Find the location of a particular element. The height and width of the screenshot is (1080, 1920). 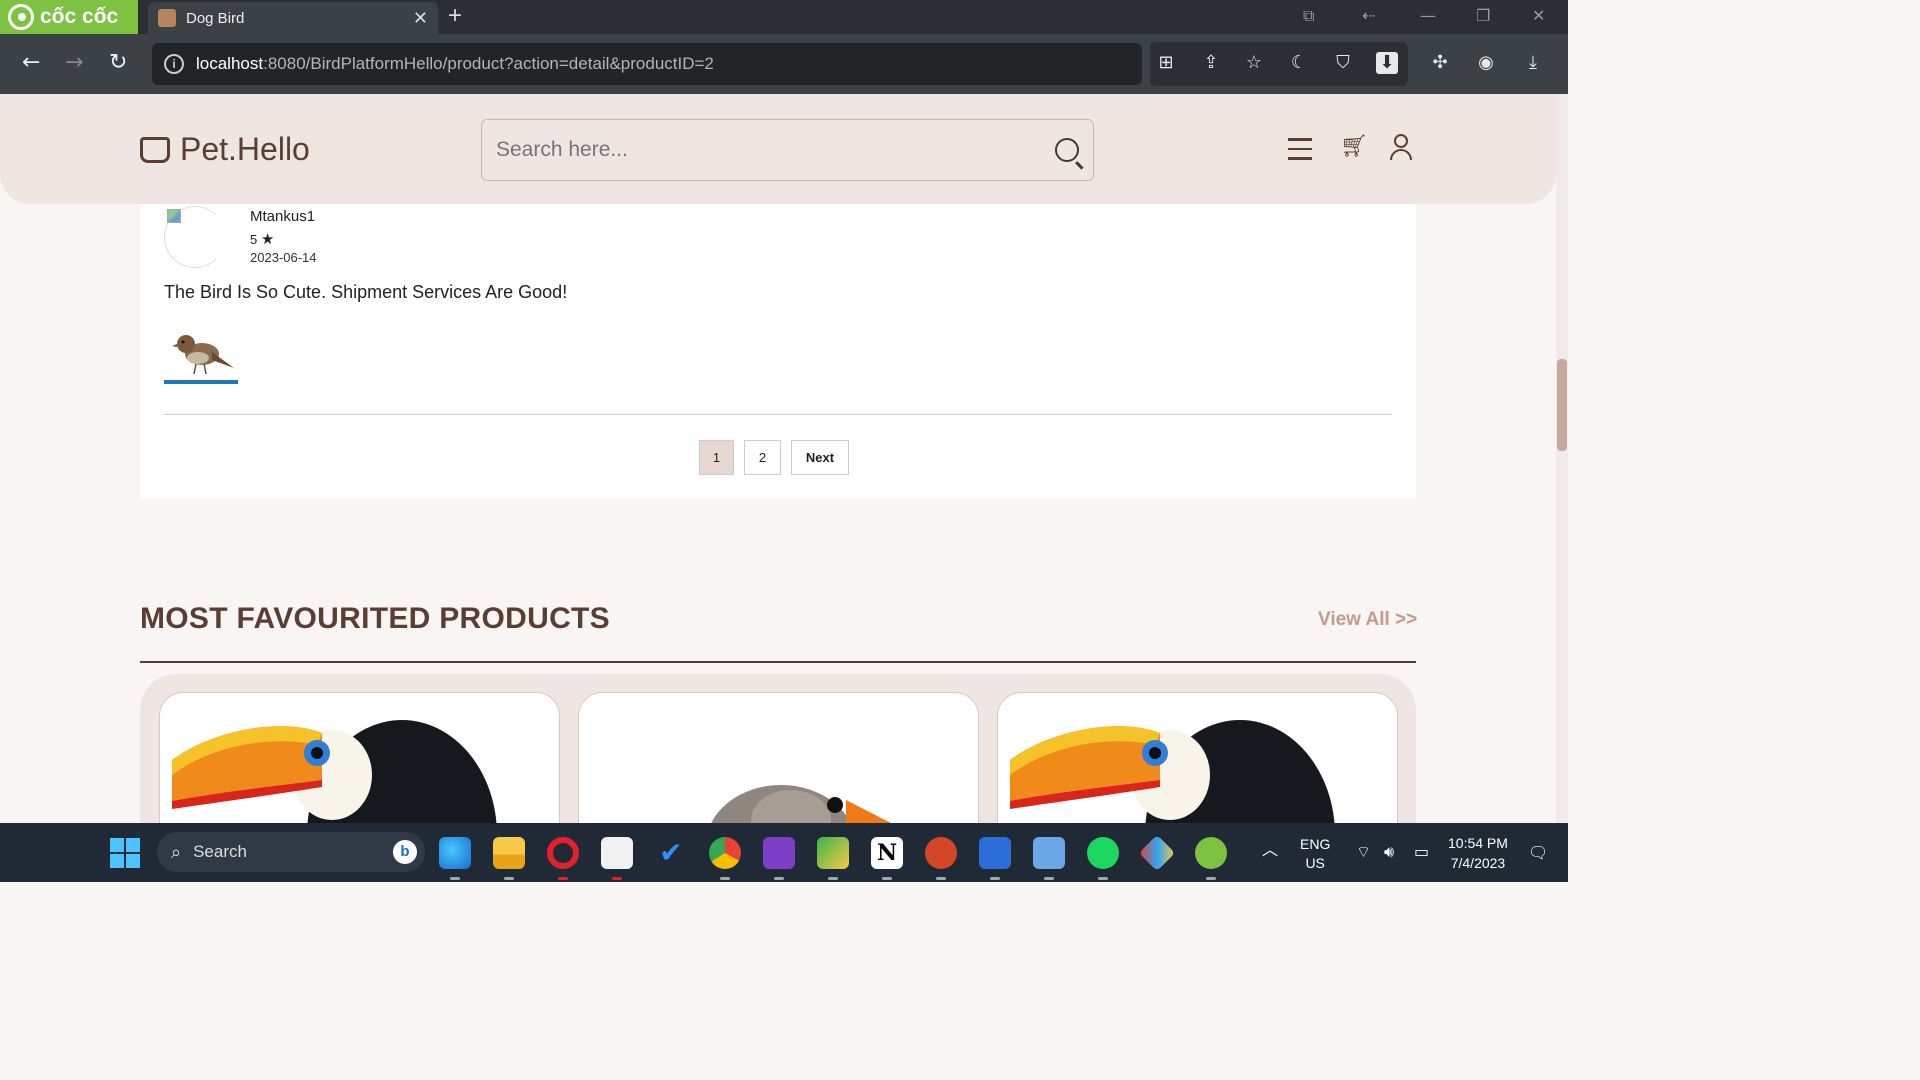

visual-studio-icon is located at coordinates (779, 858).